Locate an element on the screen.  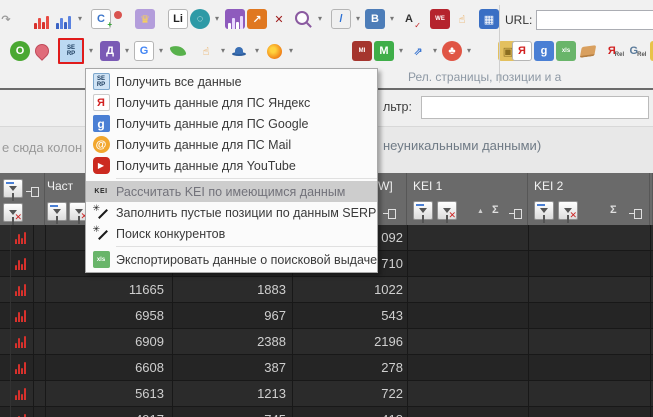
metrika-dropdown-arrow: ▾ is located at coordinates (401, 51).